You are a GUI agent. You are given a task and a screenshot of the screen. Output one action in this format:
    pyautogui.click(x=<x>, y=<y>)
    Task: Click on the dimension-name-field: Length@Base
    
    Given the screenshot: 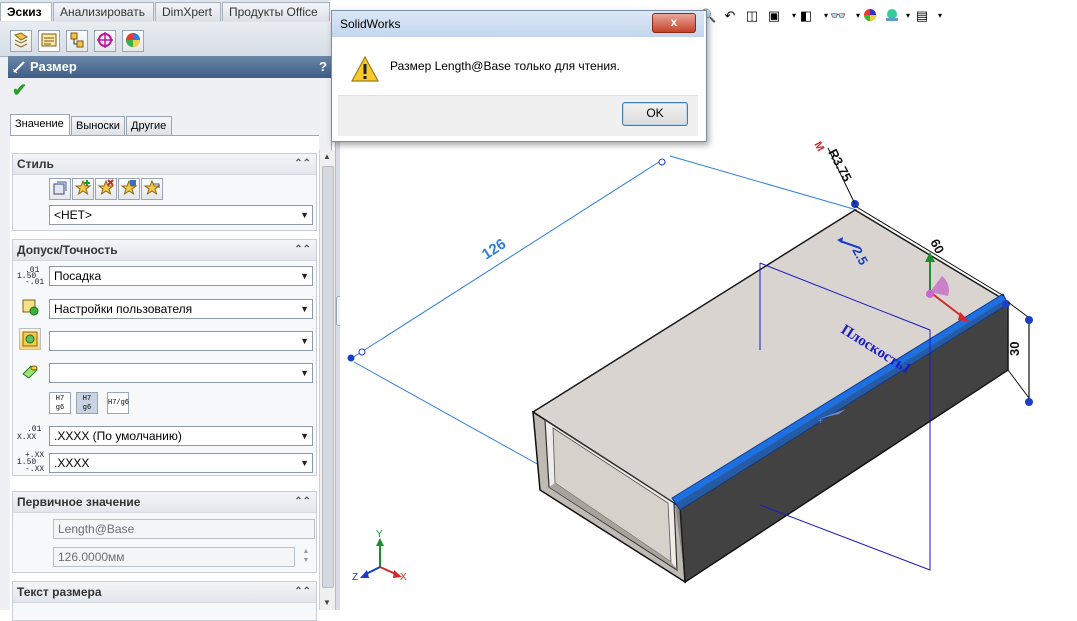 What is the action you would take?
    pyautogui.click(x=184, y=529)
    